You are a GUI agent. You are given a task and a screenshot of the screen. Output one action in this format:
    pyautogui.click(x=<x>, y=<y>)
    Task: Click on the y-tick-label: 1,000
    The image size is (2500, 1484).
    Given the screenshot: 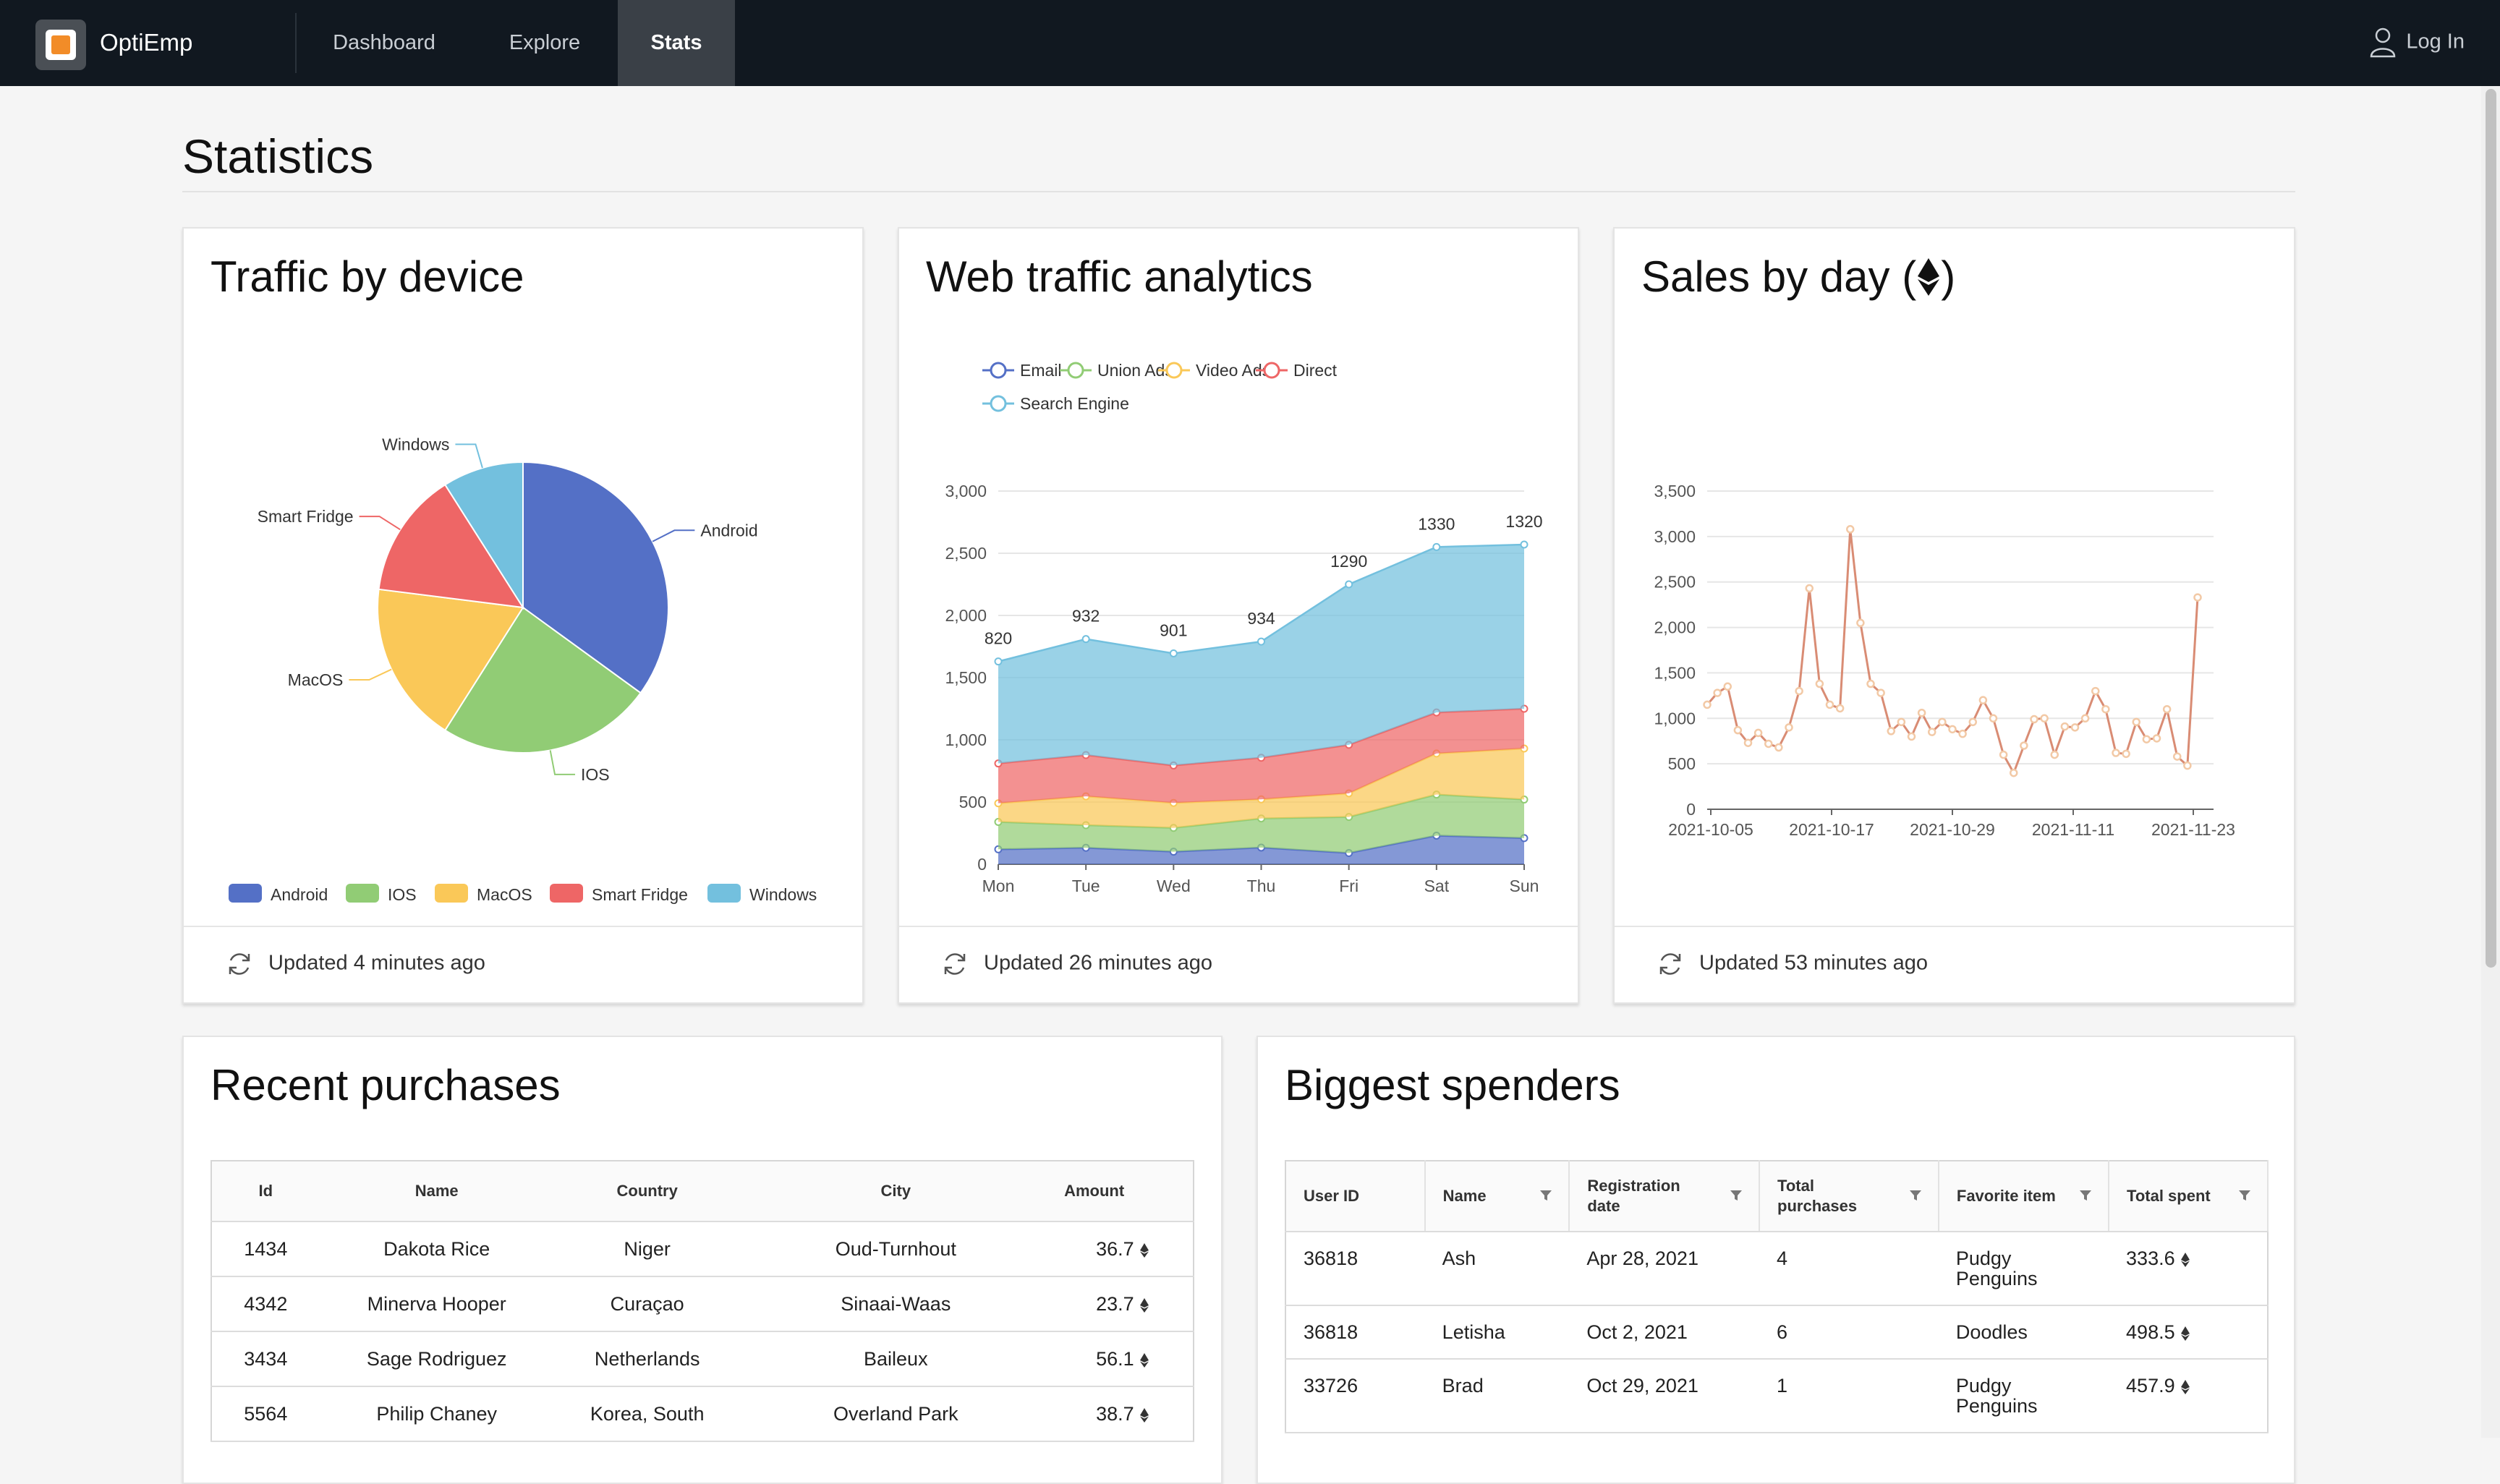 What is the action you would take?
    pyautogui.click(x=1675, y=718)
    